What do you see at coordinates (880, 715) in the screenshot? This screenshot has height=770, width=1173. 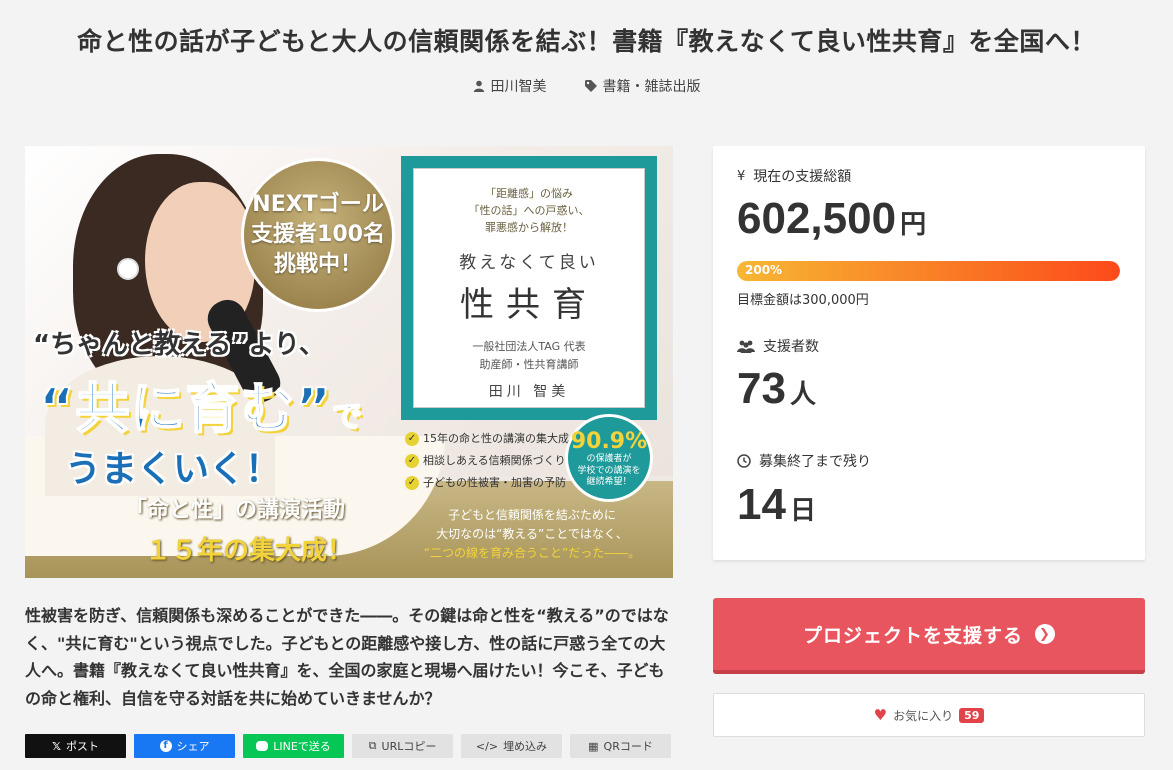 I see `heart-icon: ♥` at bounding box center [880, 715].